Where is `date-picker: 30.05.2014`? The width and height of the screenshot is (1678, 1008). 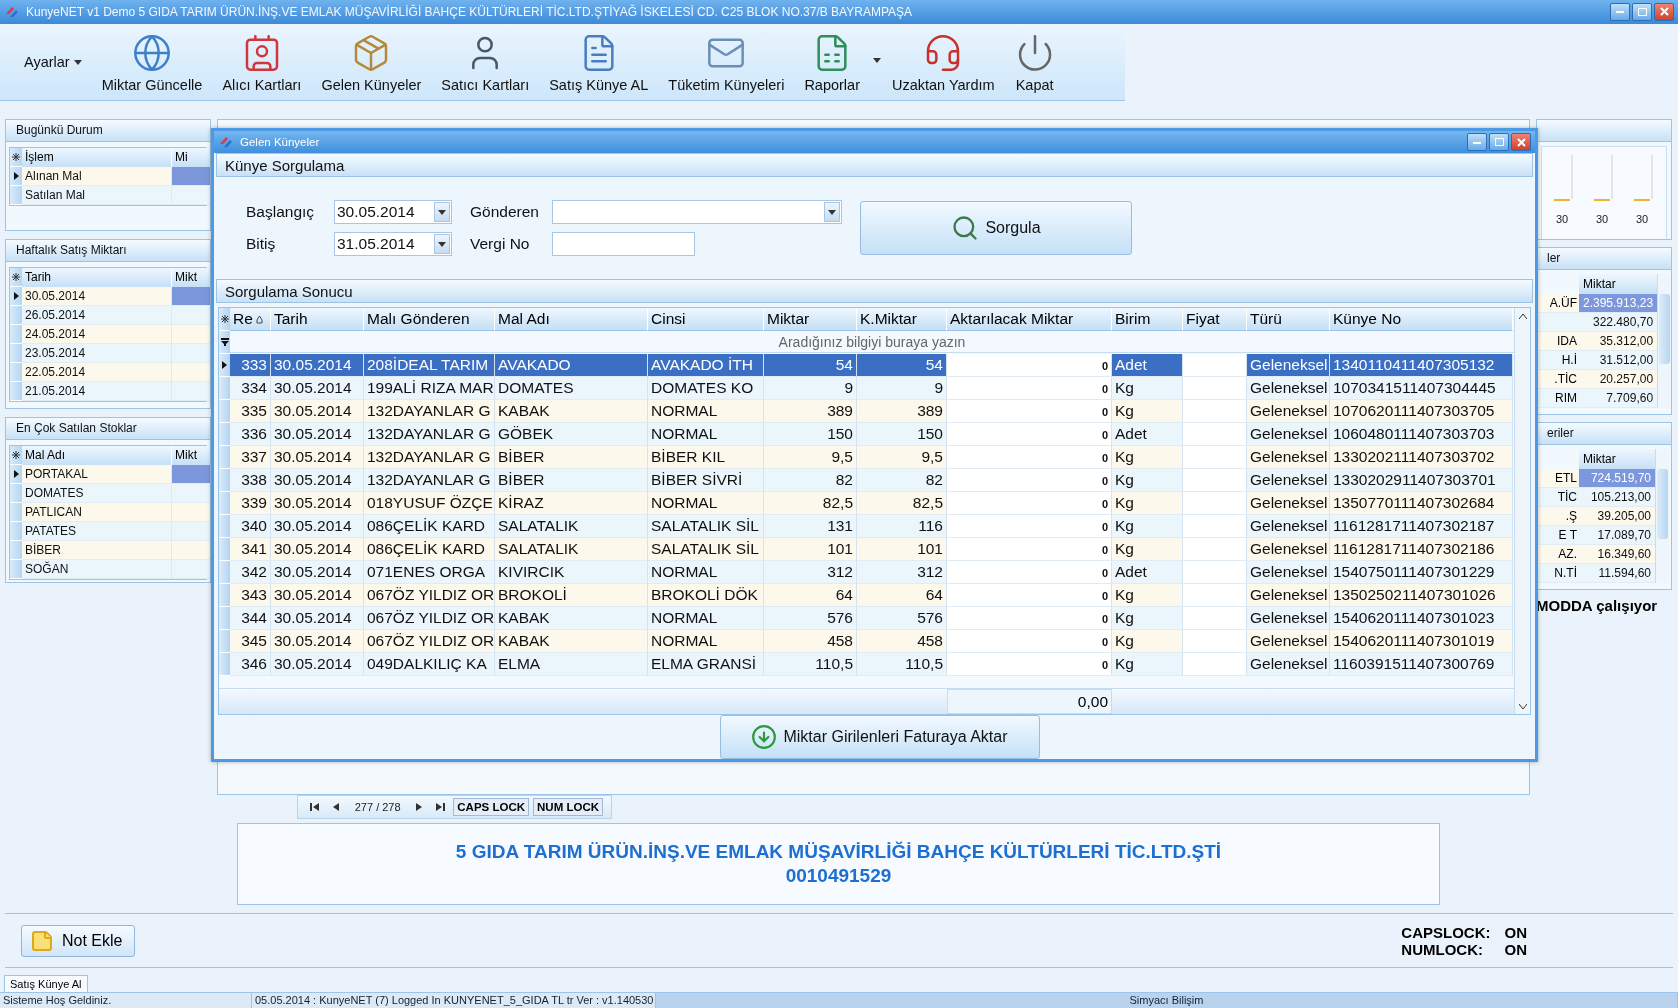
date-picker: 30.05.2014 is located at coordinates (393, 212).